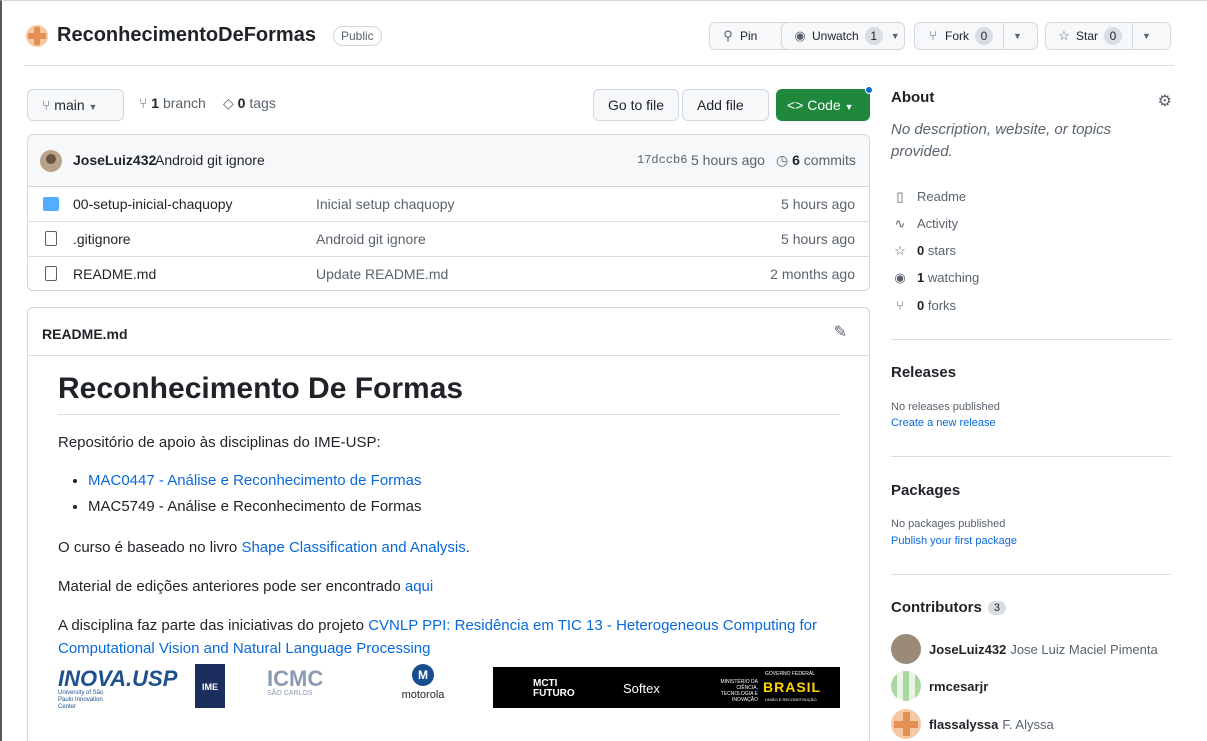 This screenshot has height=741, width=1207. What do you see at coordinates (46, 105) in the screenshot?
I see `branch-icon: ⑂` at bounding box center [46, 105].